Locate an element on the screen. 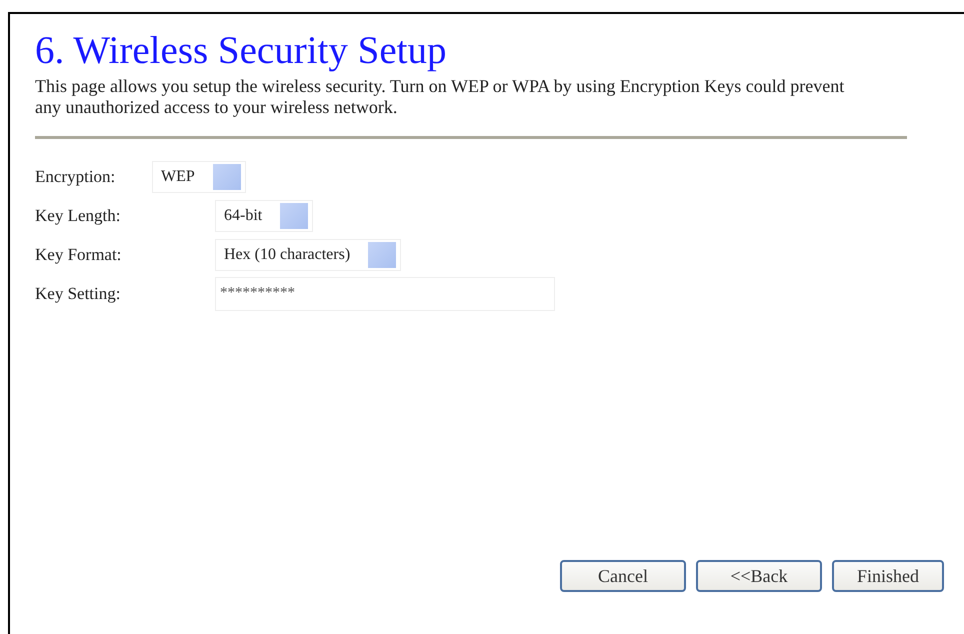  page-description: This page allows you setup the wireless security. Turn on WEP or WPA by using Encryption Keys could prevent any unauthorized access to your wireless network. is located at coordinates (440, 97).